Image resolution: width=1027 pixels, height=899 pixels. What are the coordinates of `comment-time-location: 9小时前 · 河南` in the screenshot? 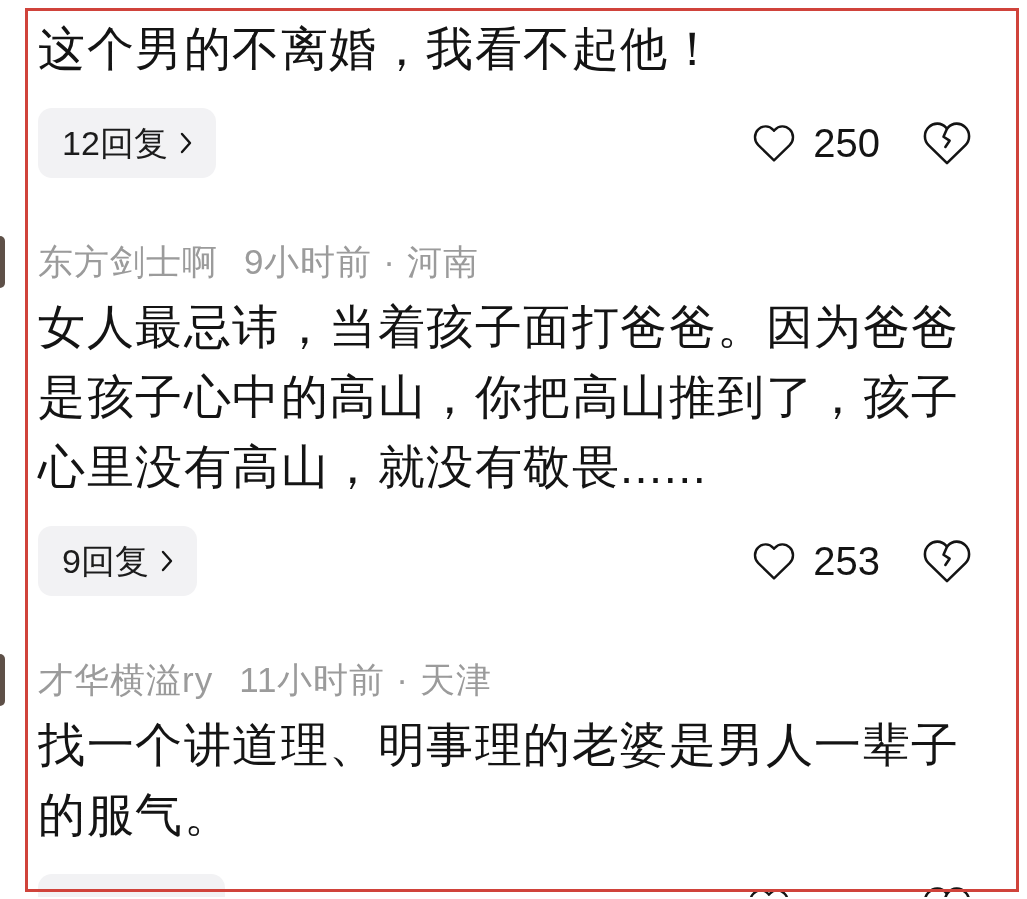 It's located at (361, 262).